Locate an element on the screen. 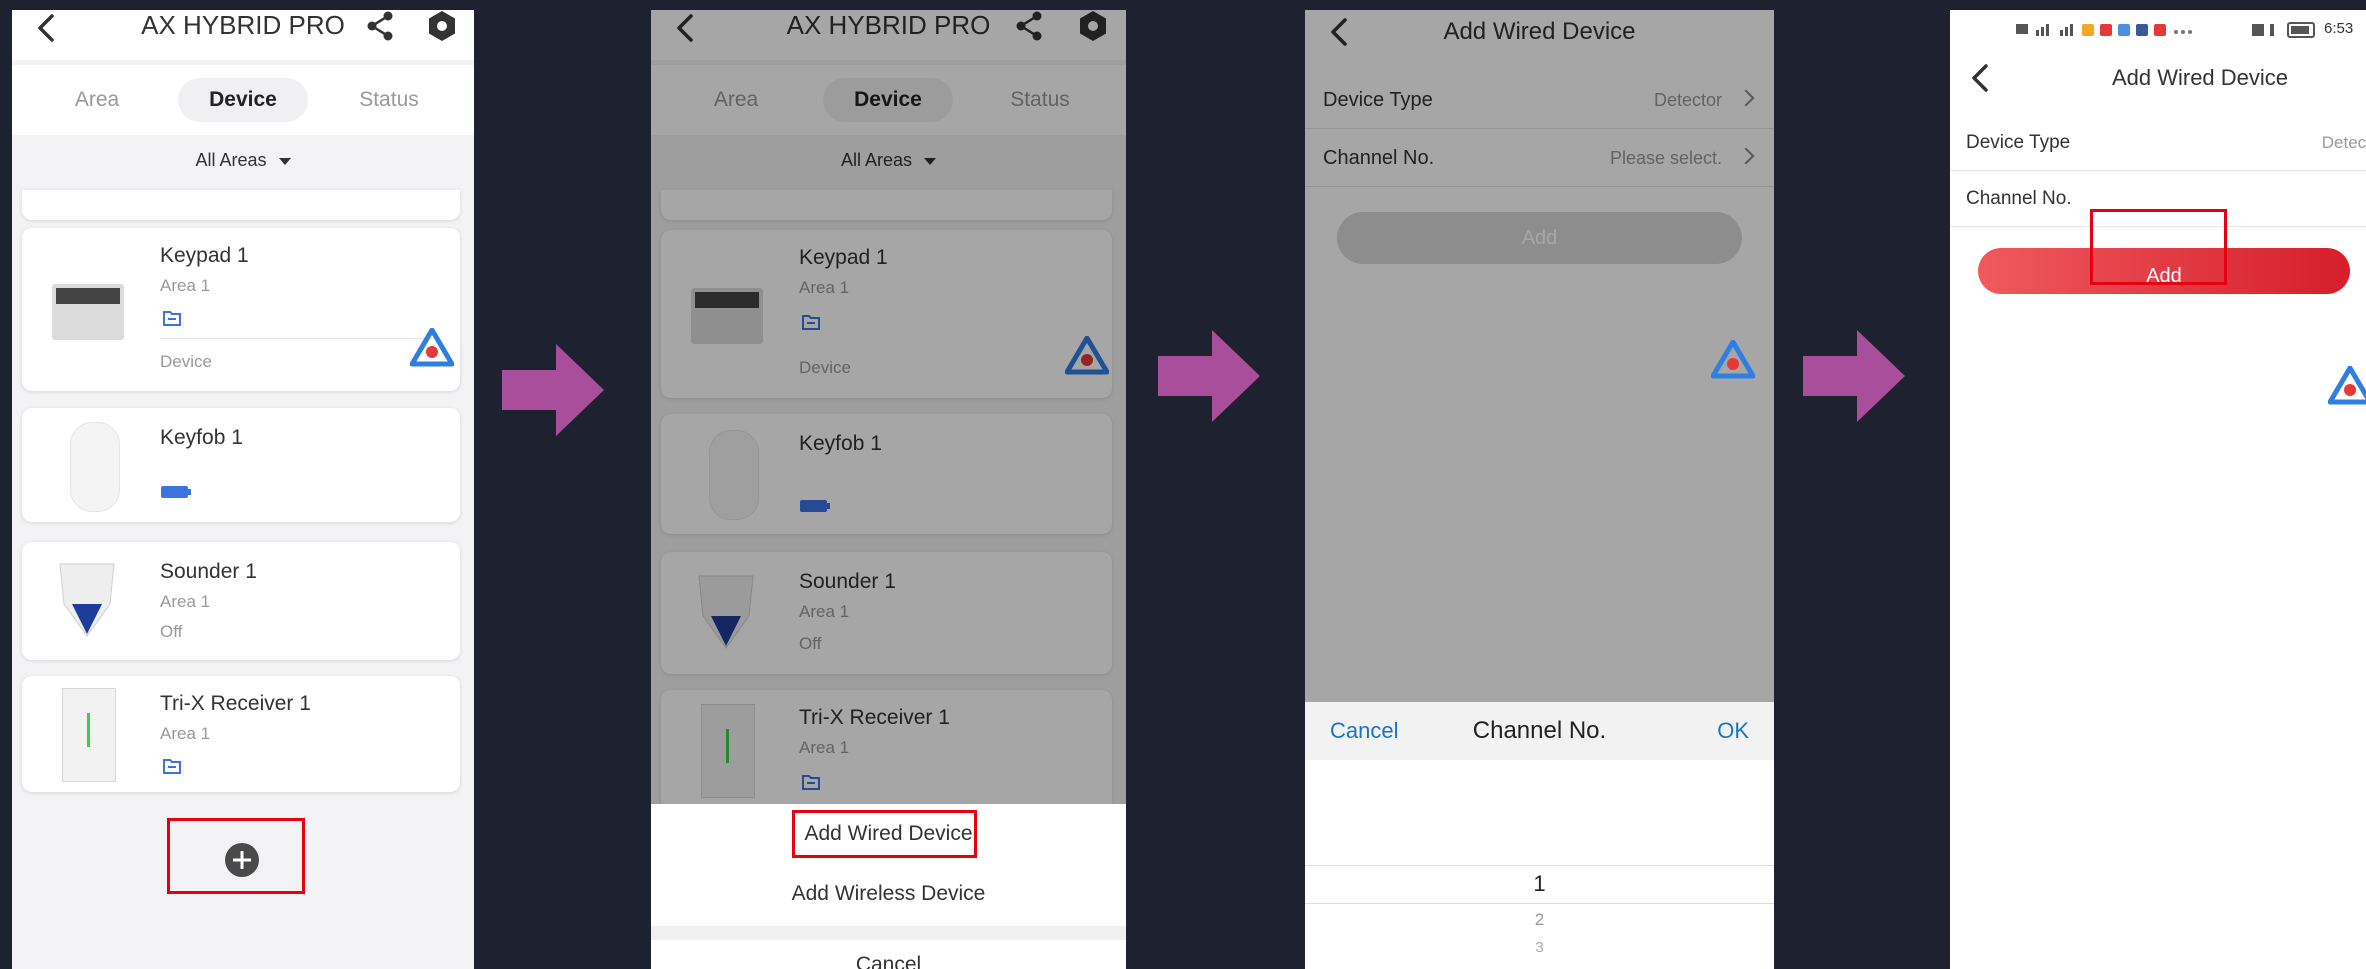 The width and height of the screenshot is (2366, 969). device-status: Off is located at coordinates (171, 631).